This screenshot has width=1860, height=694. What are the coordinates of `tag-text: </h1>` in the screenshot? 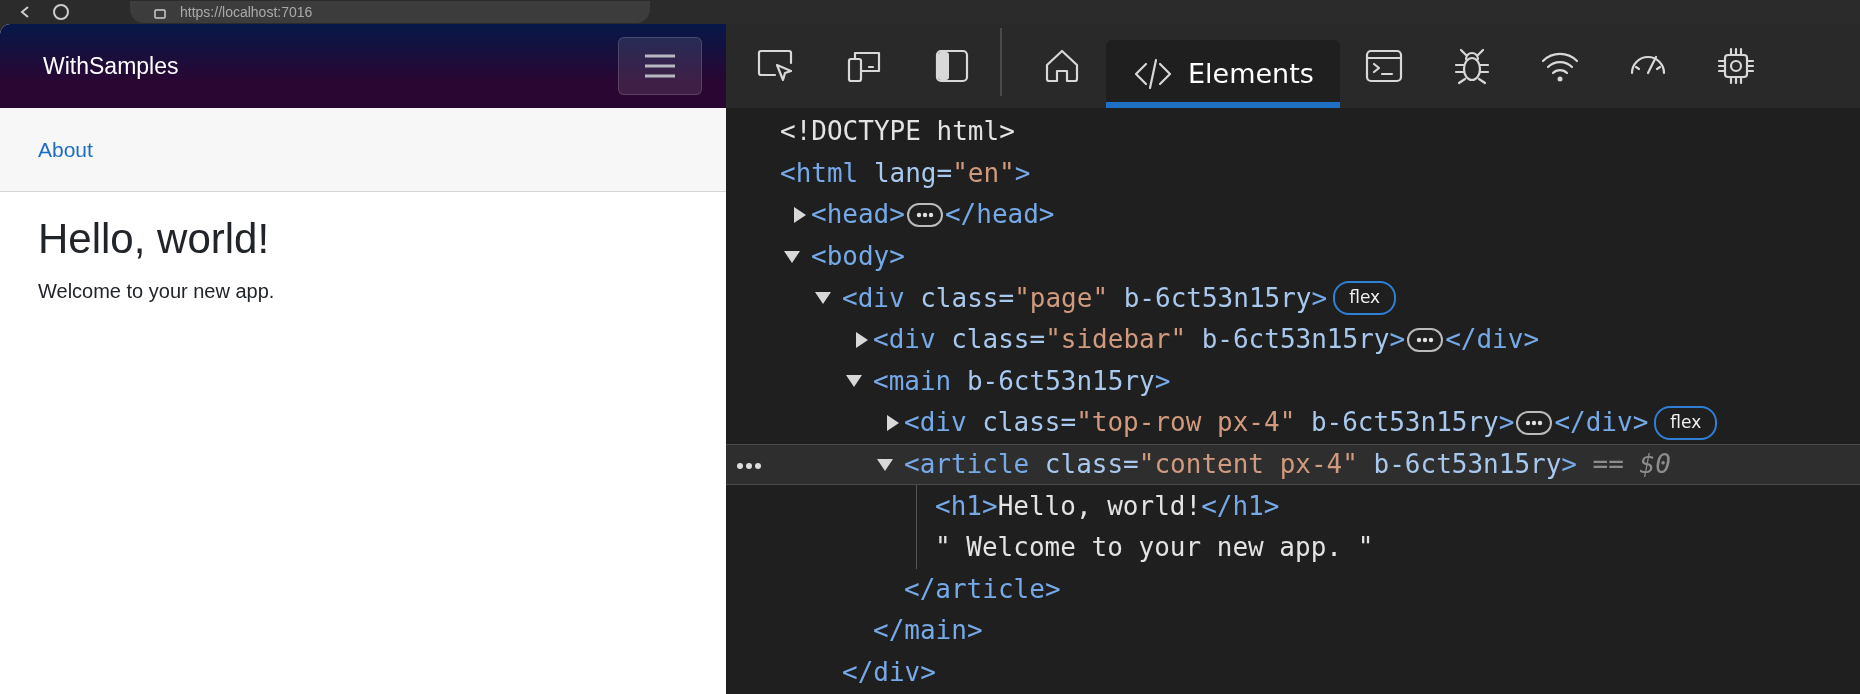 It's located at (1240, 506).